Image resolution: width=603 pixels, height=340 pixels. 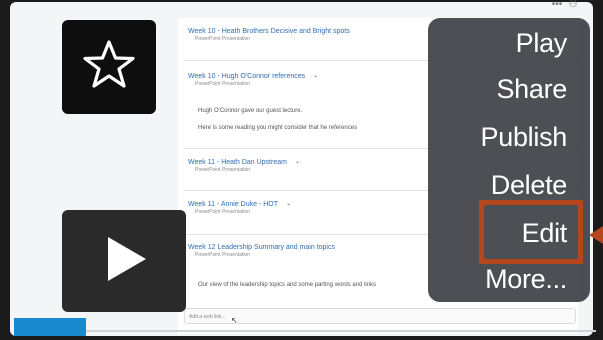 I want to click on menu-item-share: Share, so click(x=531, y=89).